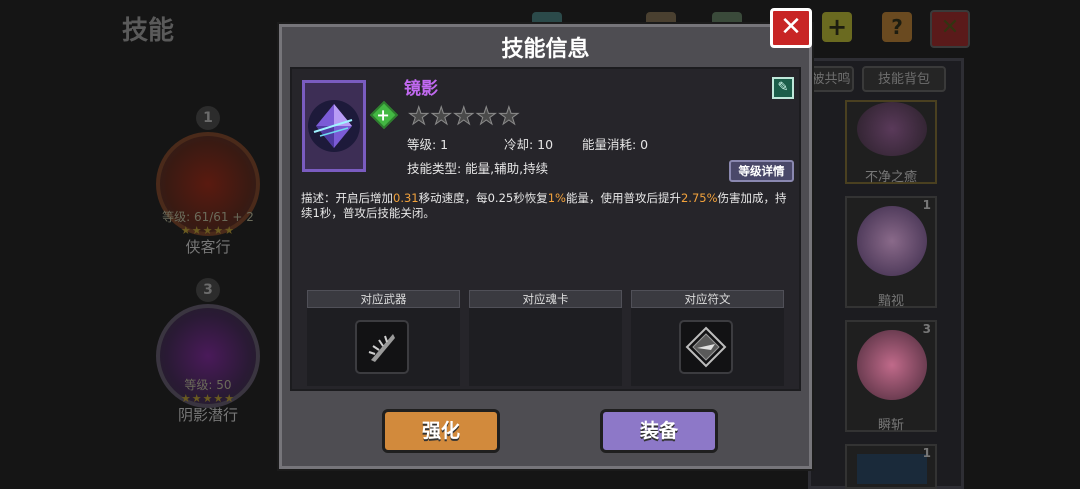 Image resolution: width=1080 pixels, height=489 pixels. I want to click on rune-column: 对应符文, so click(707, 338).